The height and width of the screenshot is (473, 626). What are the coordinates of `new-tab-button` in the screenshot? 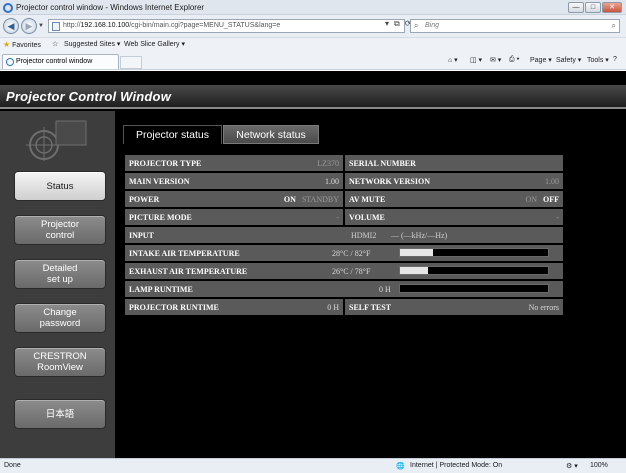 It's located at (131, 62).